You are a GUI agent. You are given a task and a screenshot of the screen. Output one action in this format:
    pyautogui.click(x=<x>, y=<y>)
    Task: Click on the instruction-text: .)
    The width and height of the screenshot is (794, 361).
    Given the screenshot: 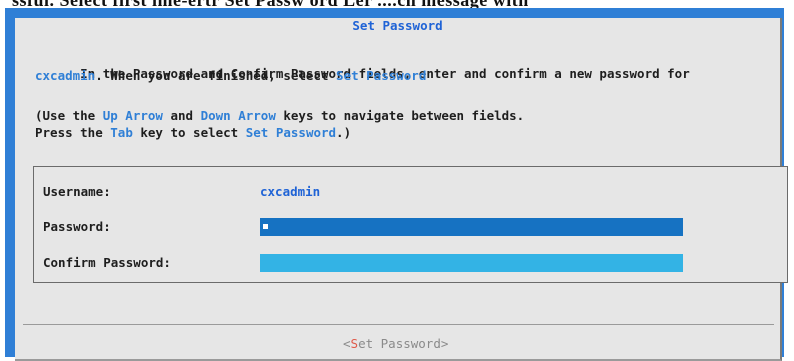 What is the action you would take?
    pyautogui.click(x=344, y=132)
    